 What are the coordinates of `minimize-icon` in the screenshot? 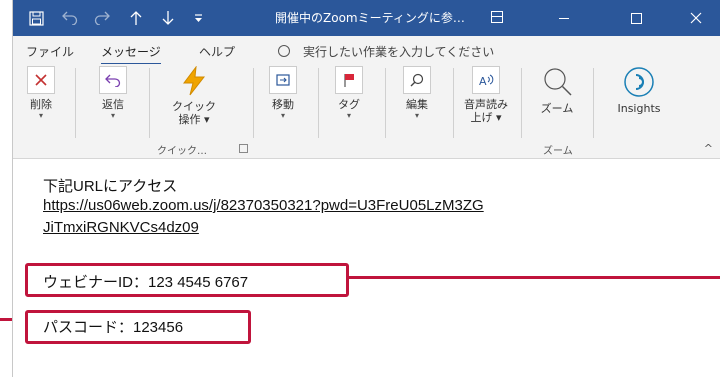 It's located at (564, 18).